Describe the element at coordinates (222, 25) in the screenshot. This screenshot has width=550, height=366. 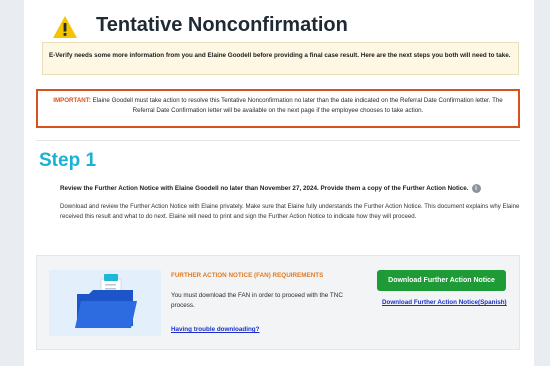
I see `page-title: Tentative Nonconfirmation` at that location.